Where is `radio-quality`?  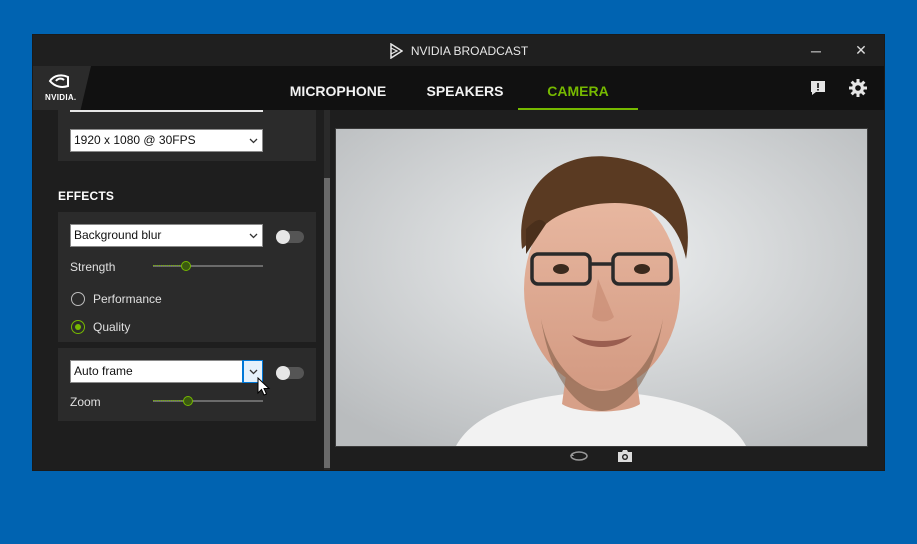
radio-quality is located at coordinates (78, 327).